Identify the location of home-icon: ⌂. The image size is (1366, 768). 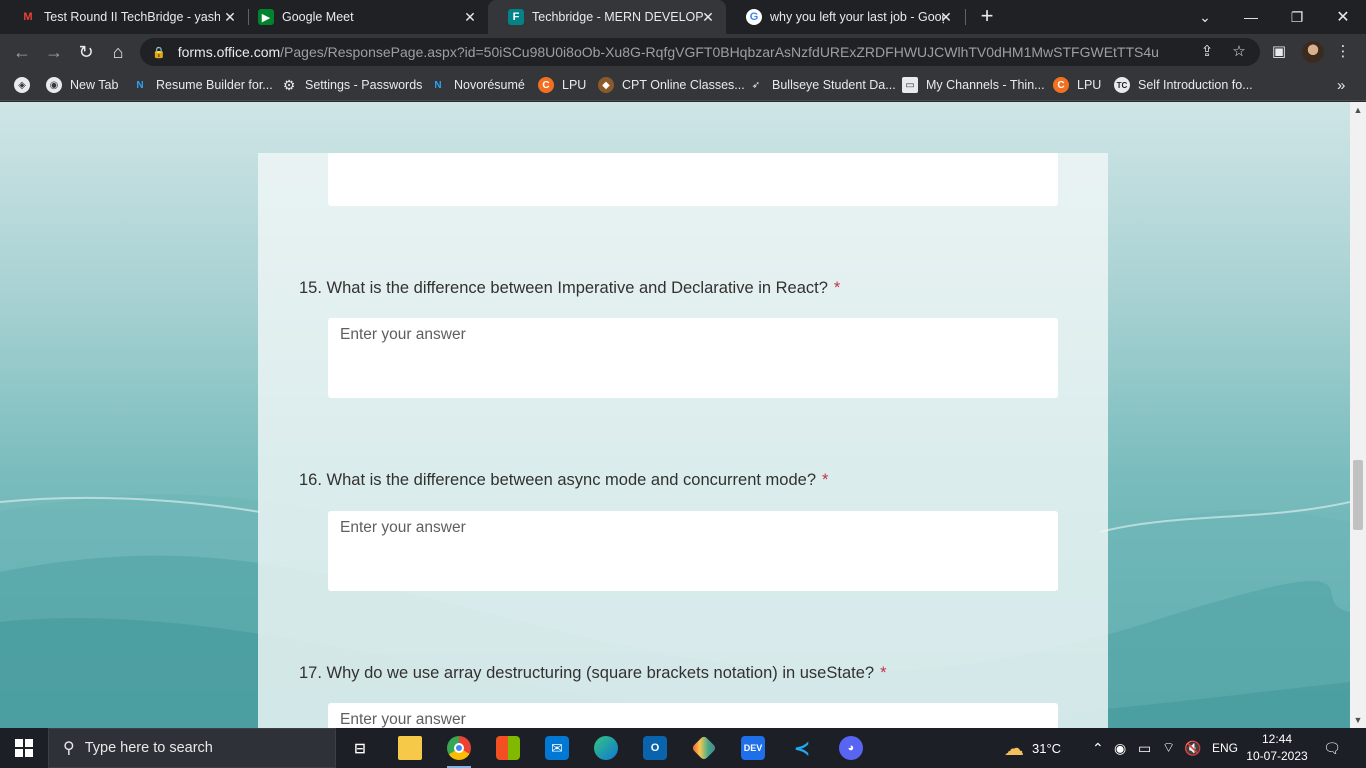
(118, 52).